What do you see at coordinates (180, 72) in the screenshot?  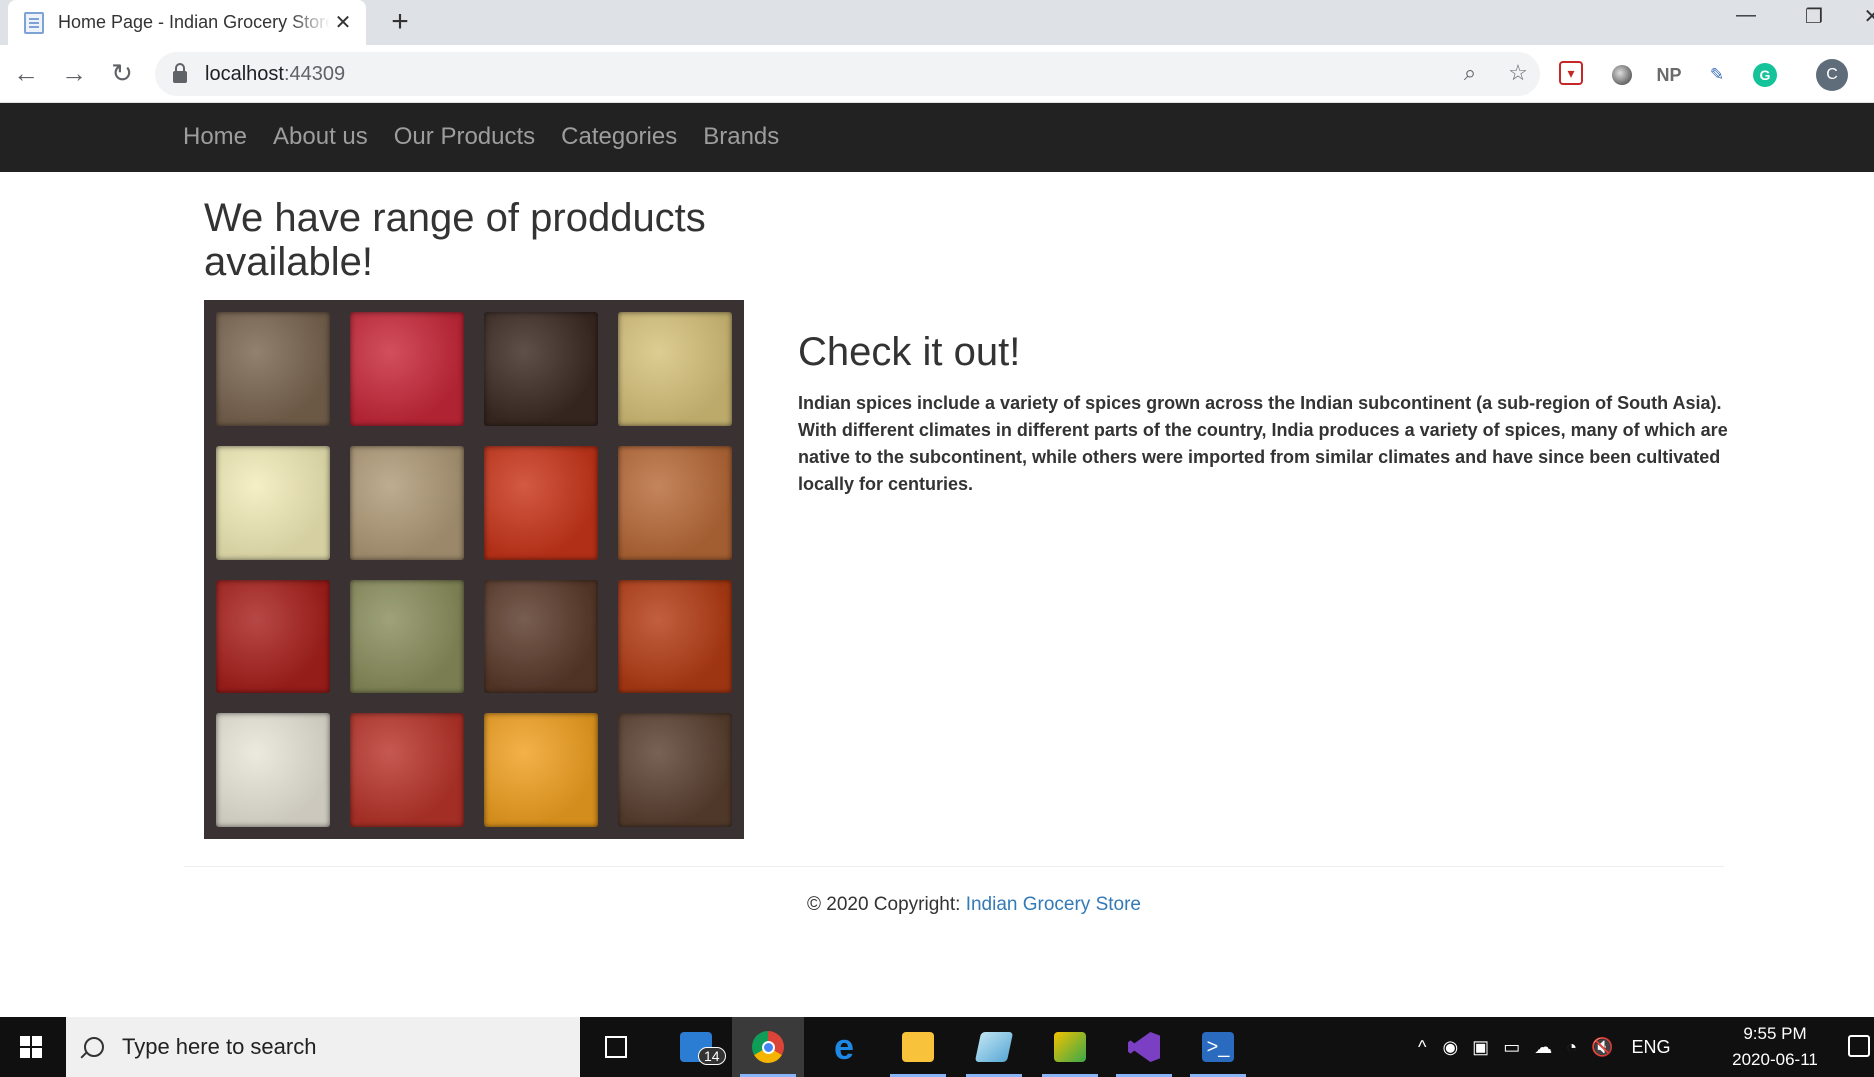 I see `lock-icon` at bounding box center [180, 72].